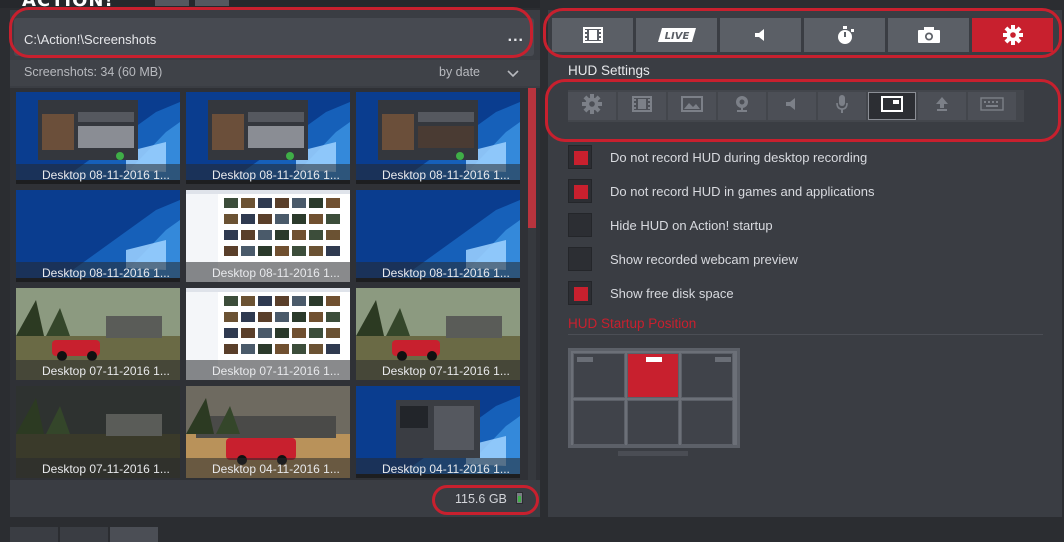  What do you see at coordinates (704, 259) in the screenshot?
I see `option-label: Show recorded webcam preview` at bounding box center [704, 259].